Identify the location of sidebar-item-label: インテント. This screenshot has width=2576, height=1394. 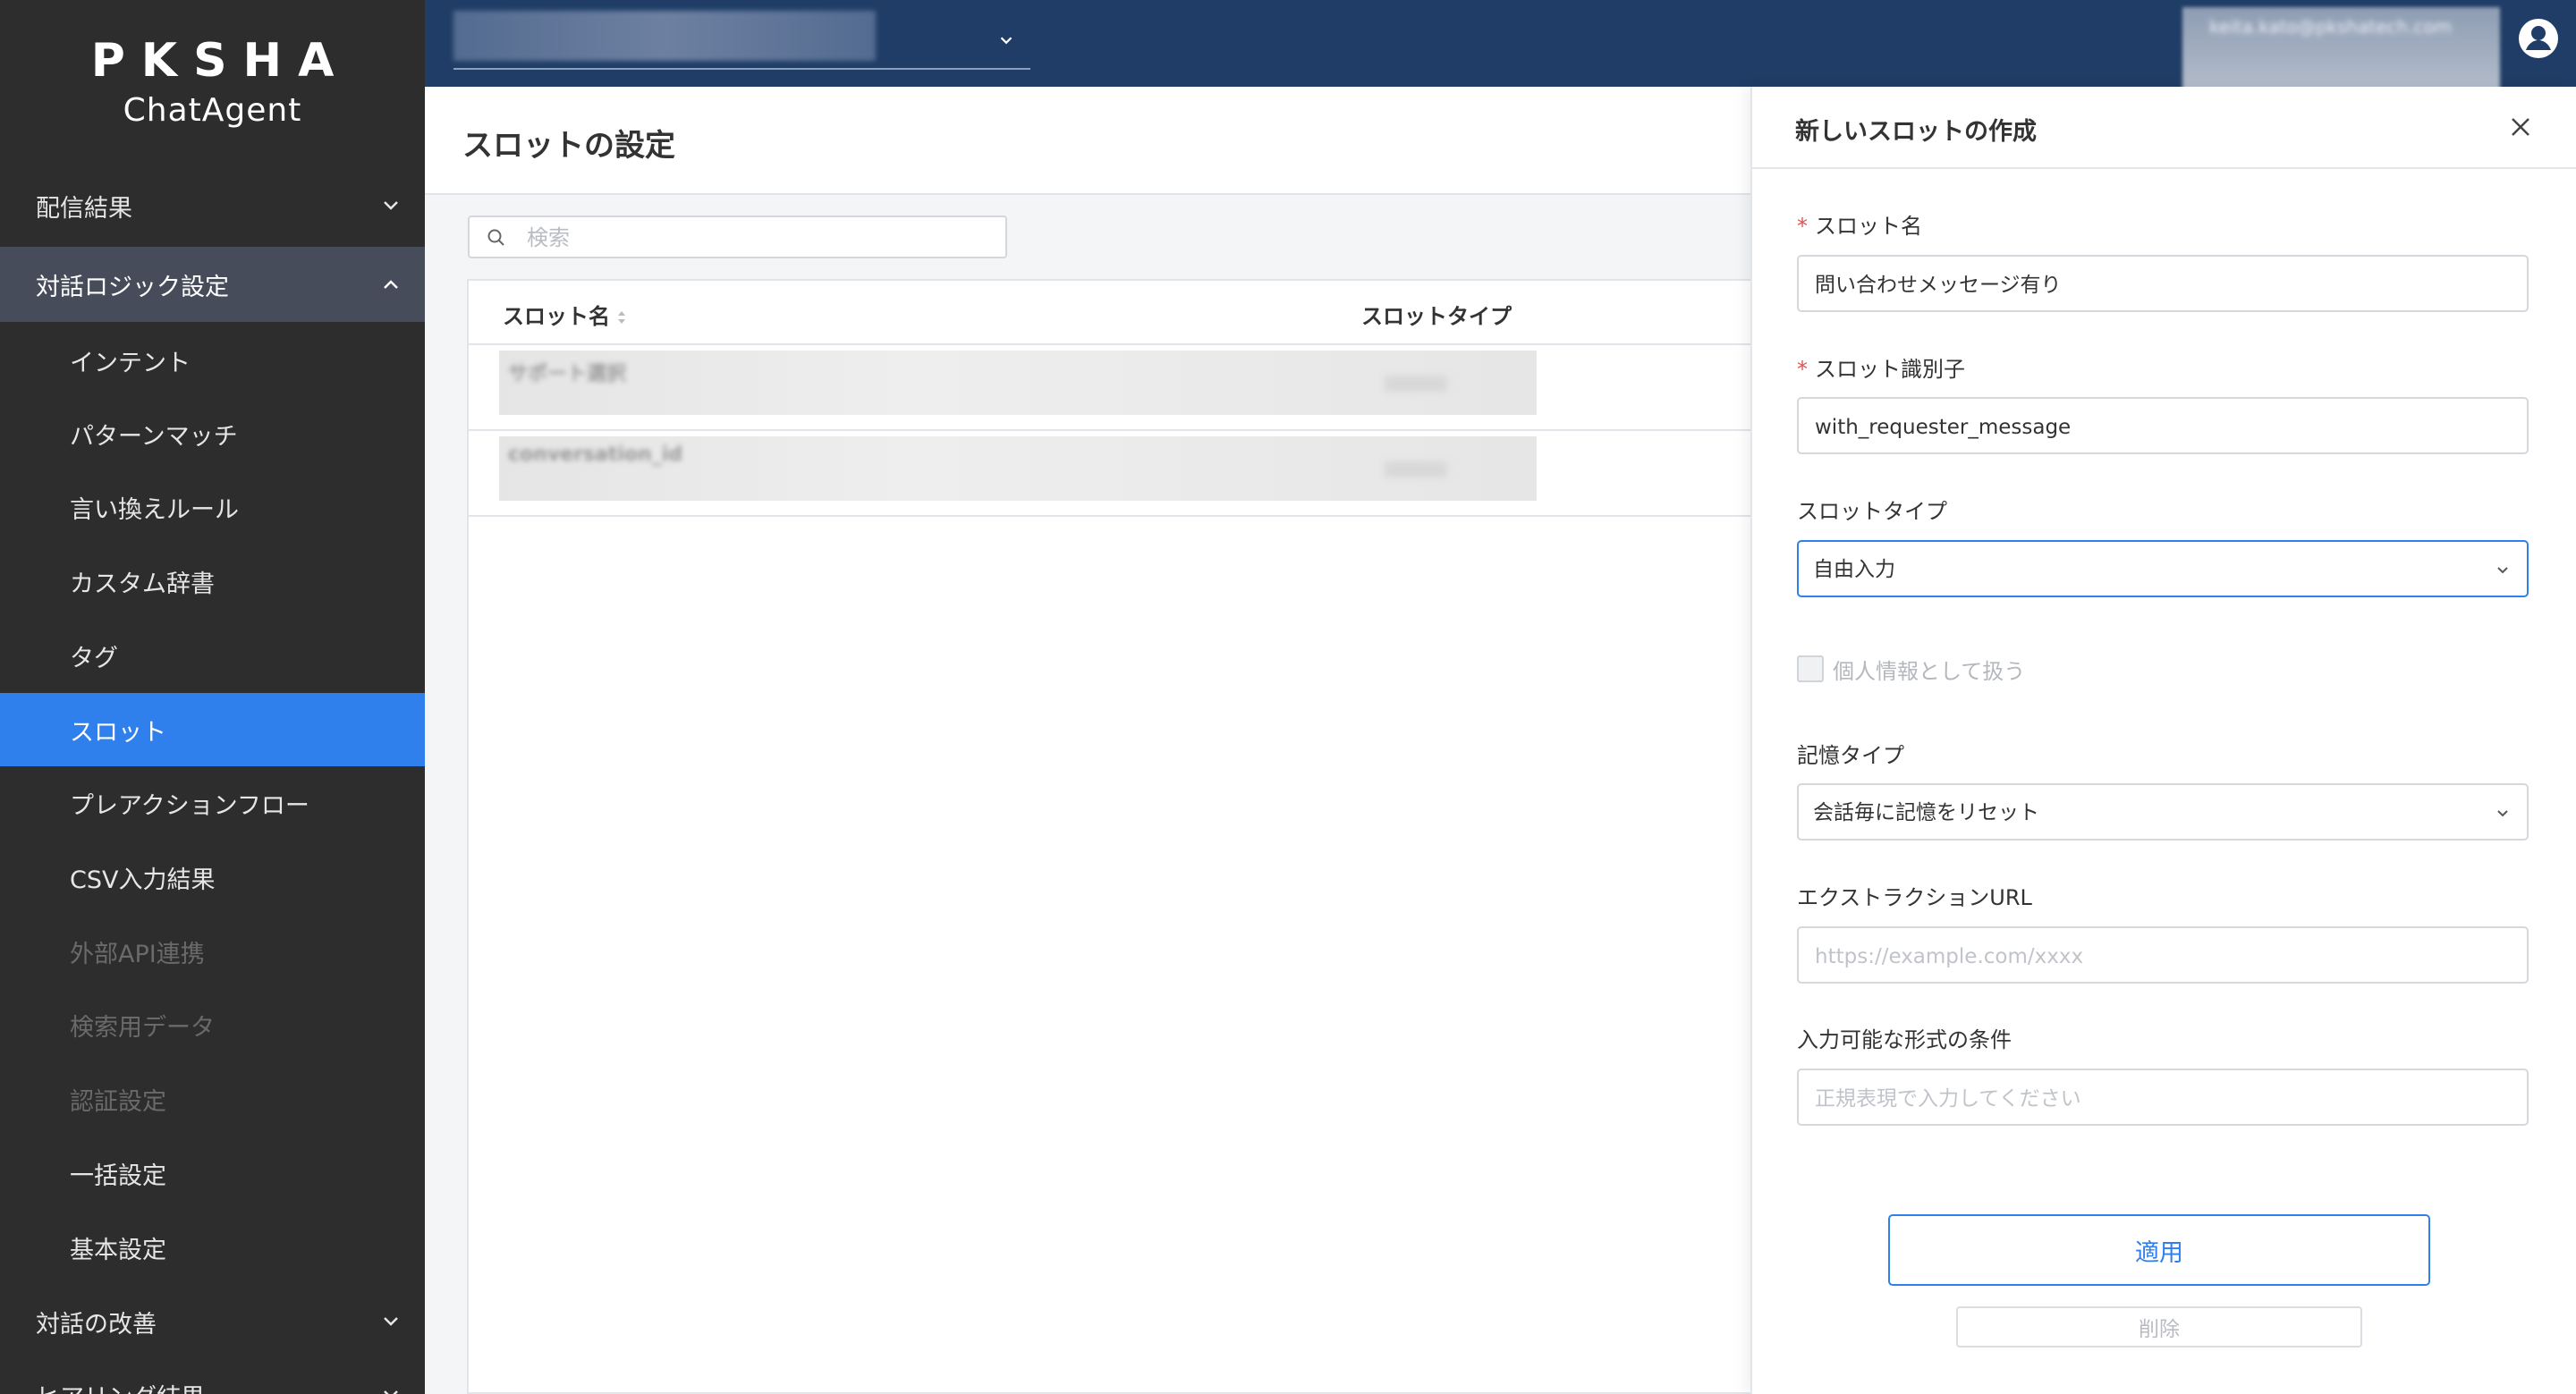
(130, 363).